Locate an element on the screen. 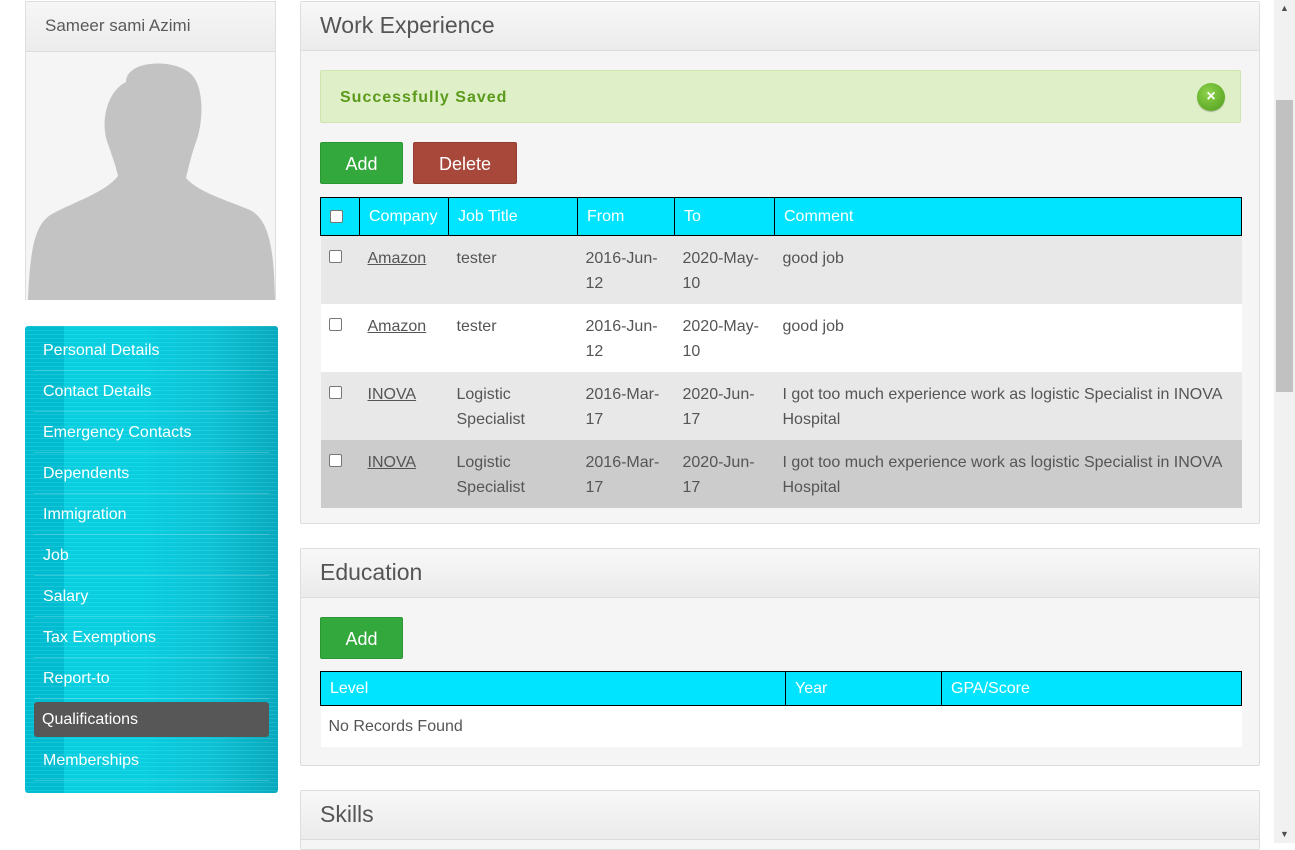 This screenshot has width=1295, height=850. skills-panel: Skills is located at coordinates (780, 820).